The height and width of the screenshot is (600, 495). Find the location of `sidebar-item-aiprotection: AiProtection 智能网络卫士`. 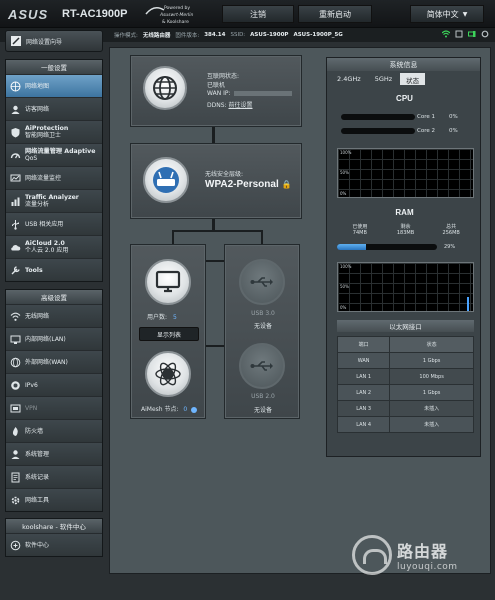

sidebar-item-aiprotection: AiProtection 智能网络卫士 is located at coordinates (54, 131).